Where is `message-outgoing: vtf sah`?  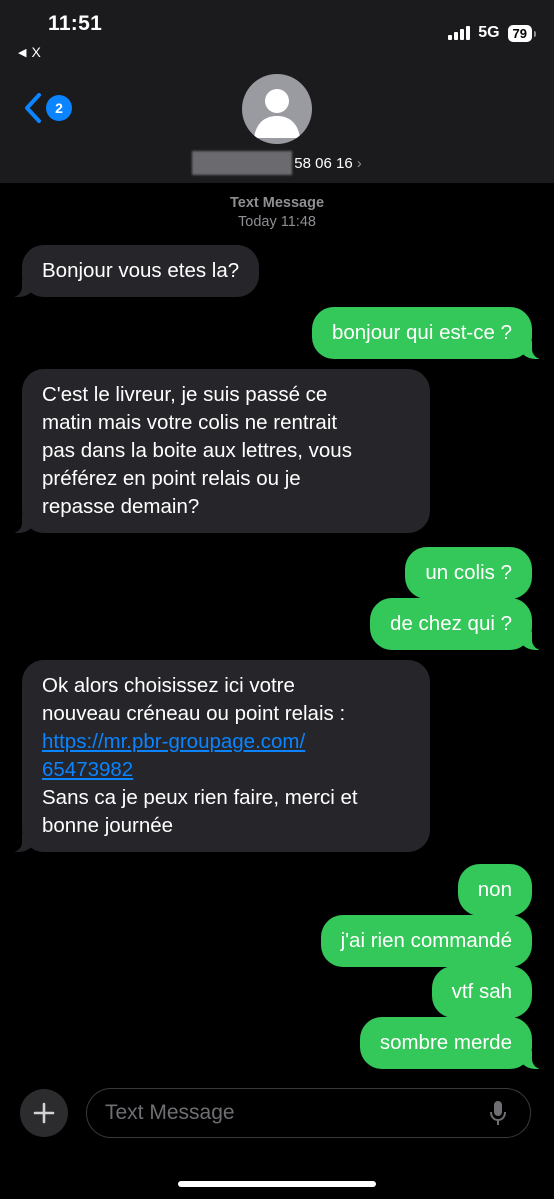
message-outgoing: vtf sah is located at coordinates (481, 992).